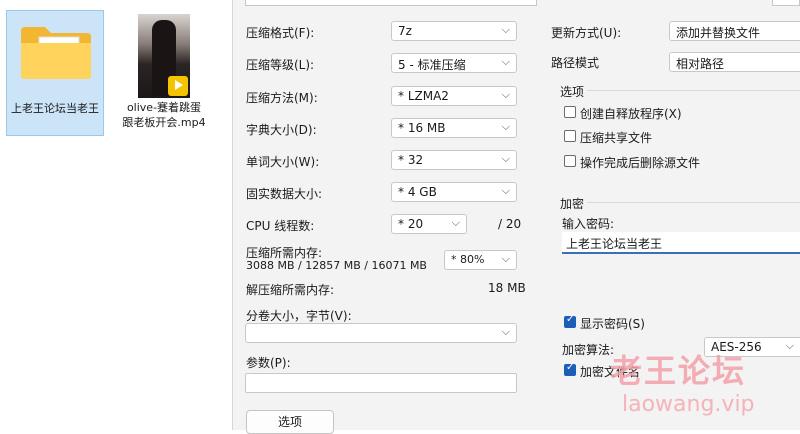 Image resolution: width=800 pixels, height=434 pixels. I want to click on word-size-select: * 32 ⌵, so click(454, 160).